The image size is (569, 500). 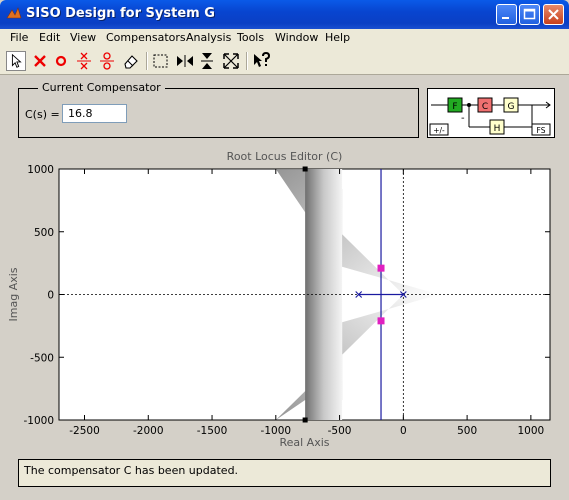 What do you see at coordinates (340, 431) in the screenshot?
I see `x-tick-label: -500` at bounding box center [340, 431].